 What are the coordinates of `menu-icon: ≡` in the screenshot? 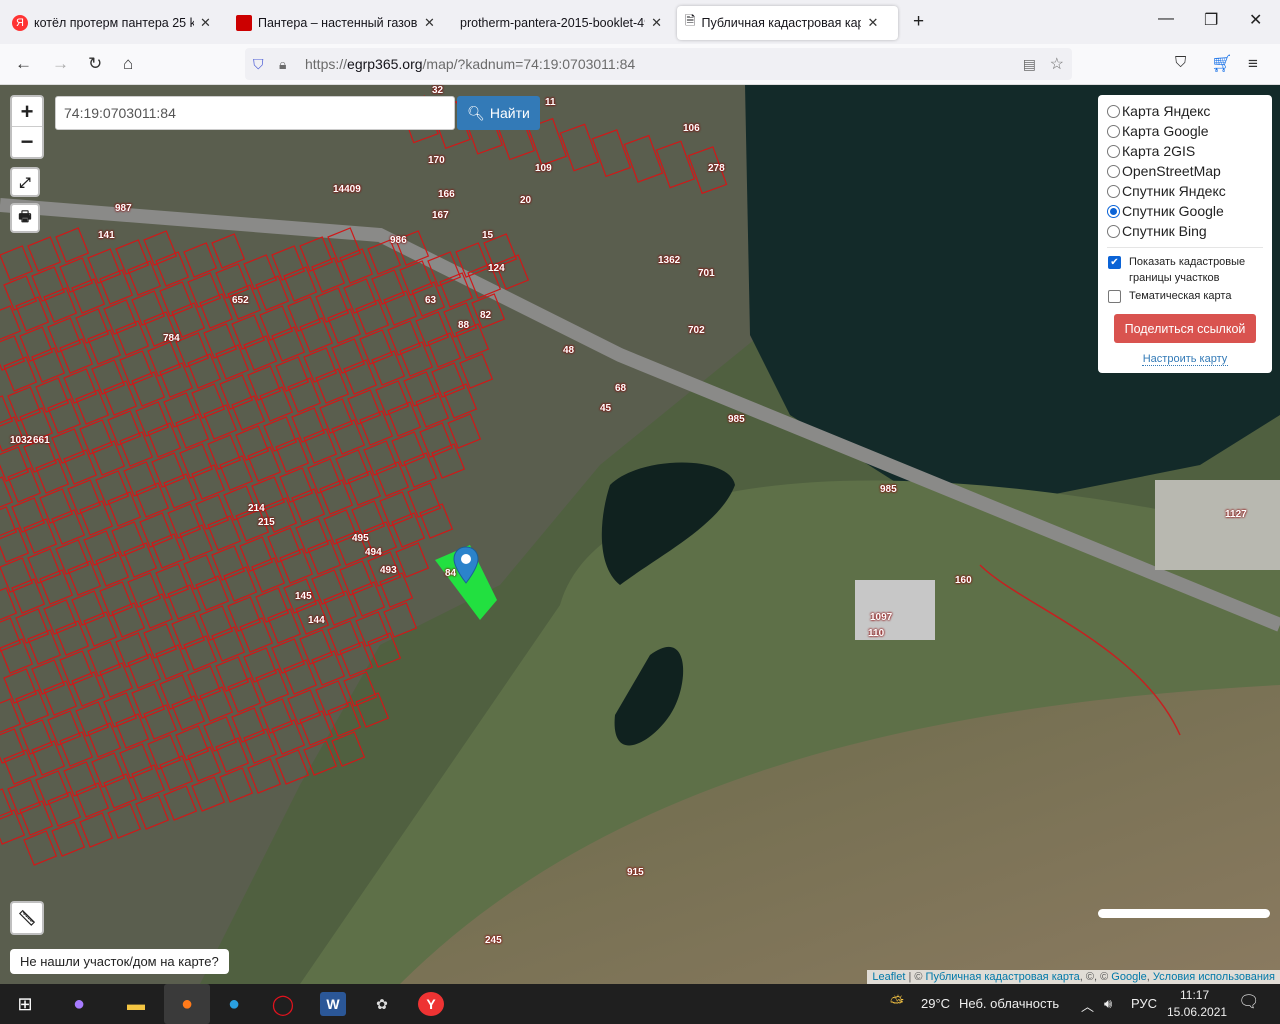 It's located at (1253, 64).